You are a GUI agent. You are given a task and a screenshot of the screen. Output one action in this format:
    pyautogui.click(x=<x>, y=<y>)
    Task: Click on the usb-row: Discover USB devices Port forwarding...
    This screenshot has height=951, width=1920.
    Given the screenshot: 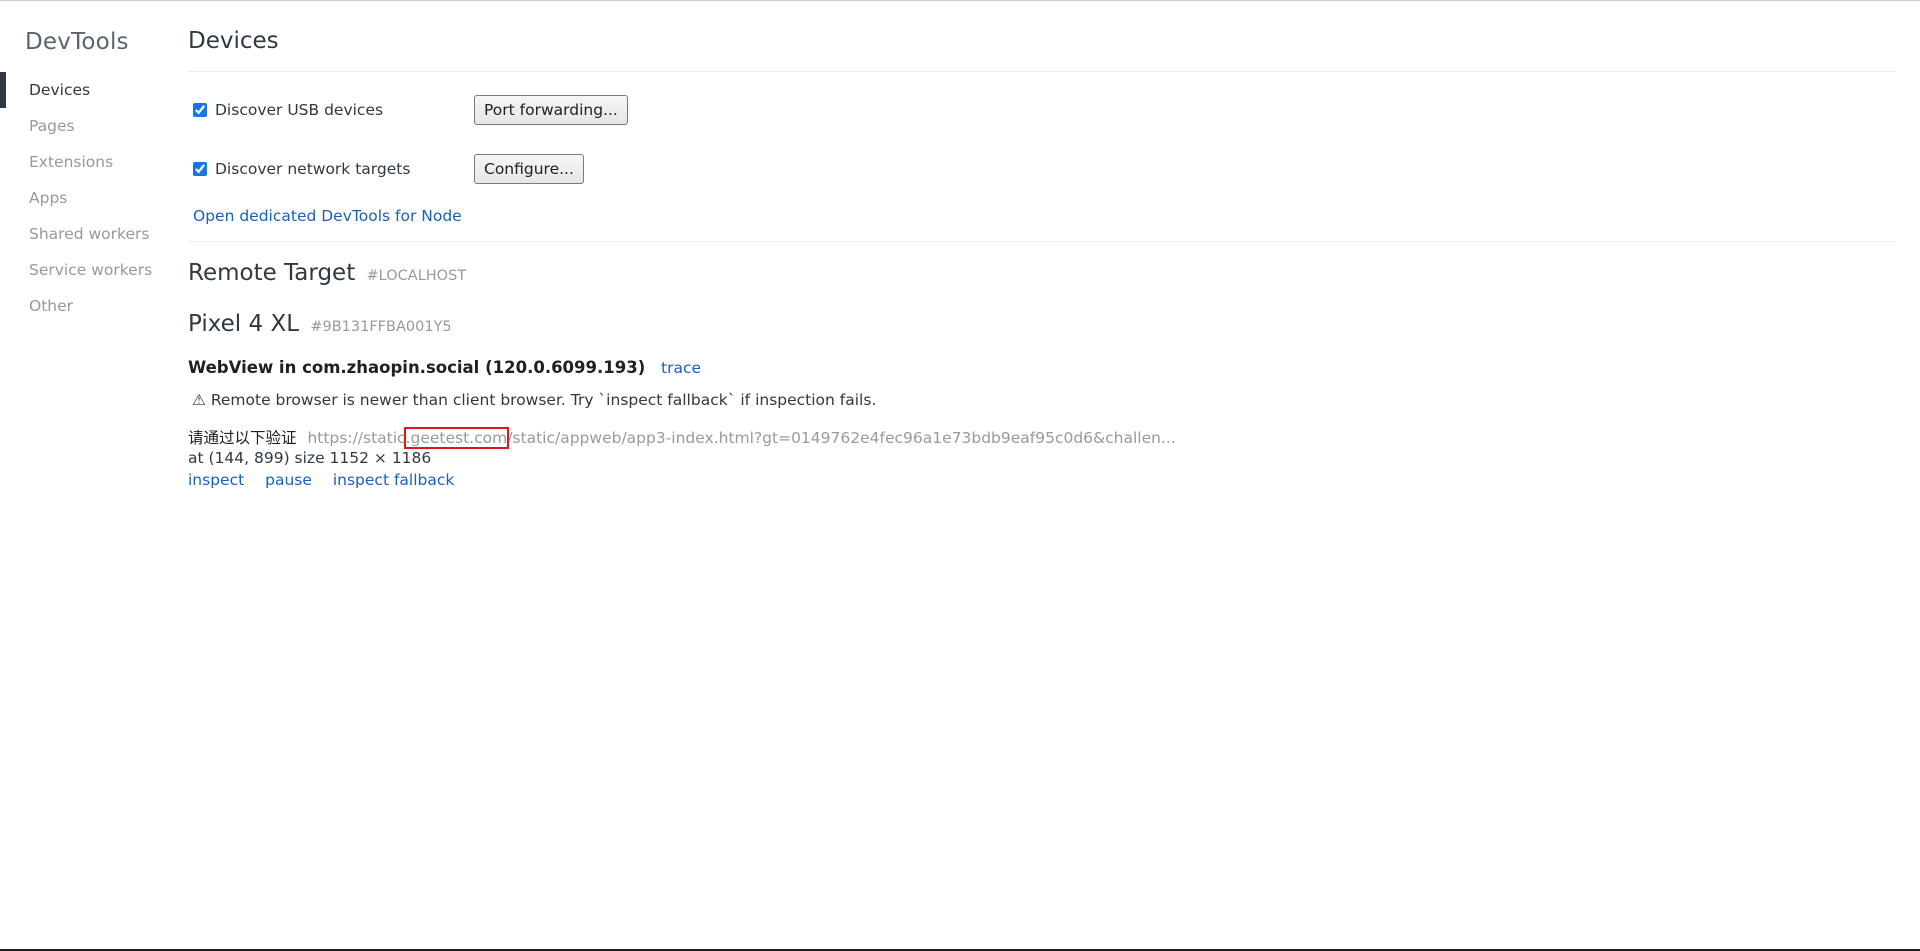 What is the action you would take?
    pyautogui.click(x=410, y=110)
    